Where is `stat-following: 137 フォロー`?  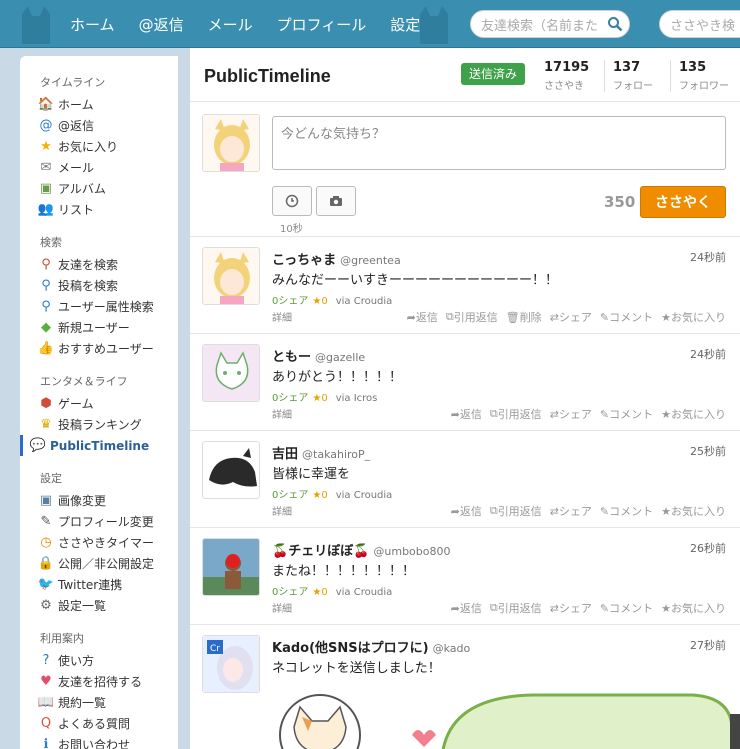 stat-following: 137 フォロー is located at coordinates (628, 76).